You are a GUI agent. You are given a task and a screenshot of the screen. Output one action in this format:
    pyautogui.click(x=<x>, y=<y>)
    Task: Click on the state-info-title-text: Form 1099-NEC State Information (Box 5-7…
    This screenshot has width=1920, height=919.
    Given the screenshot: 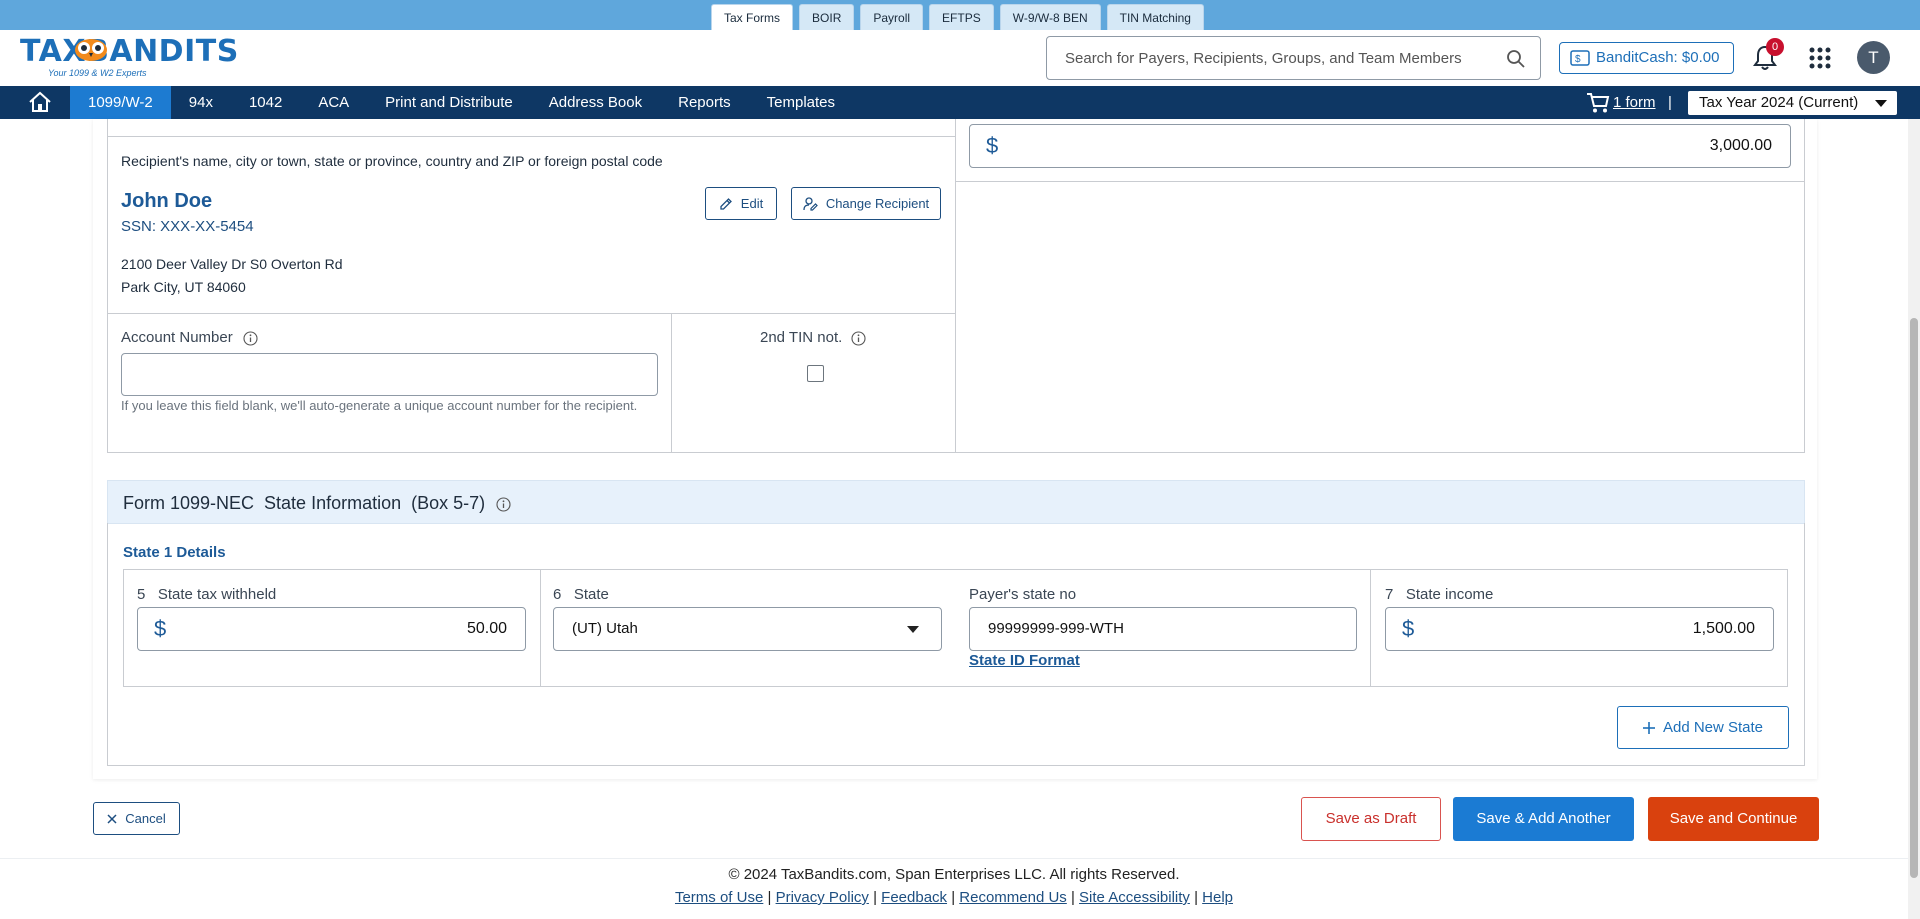 What is the action you would take?
    pyautogui.click(x=304, y=503)
    